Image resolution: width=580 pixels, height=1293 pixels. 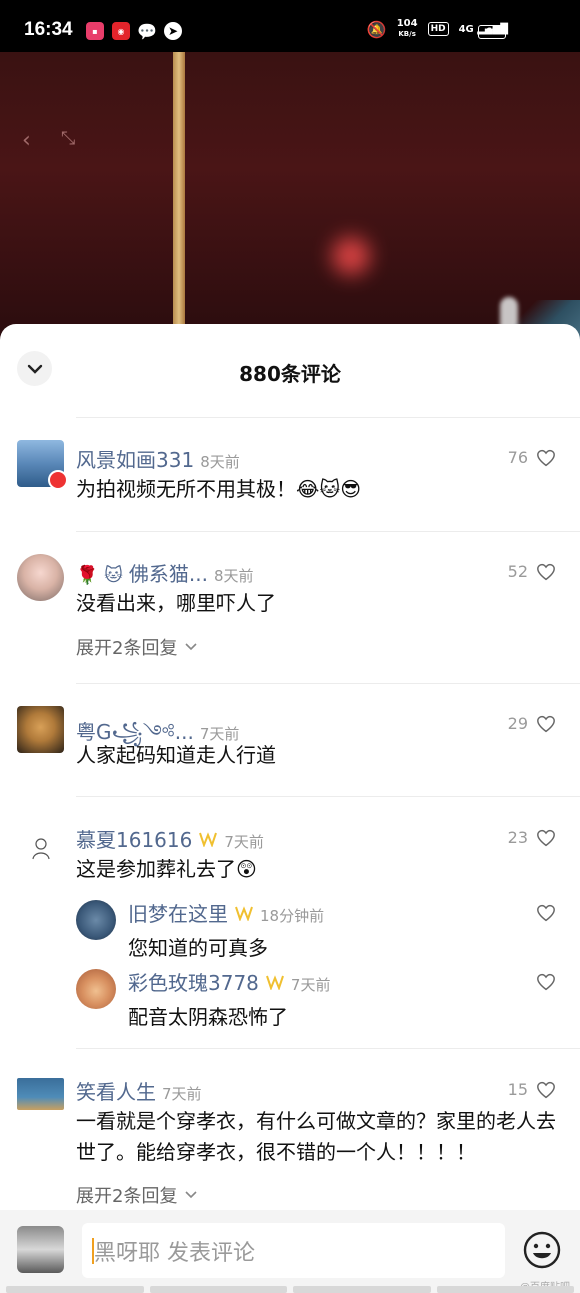 I want to click on video-red-light, so click(x=351, y=256).